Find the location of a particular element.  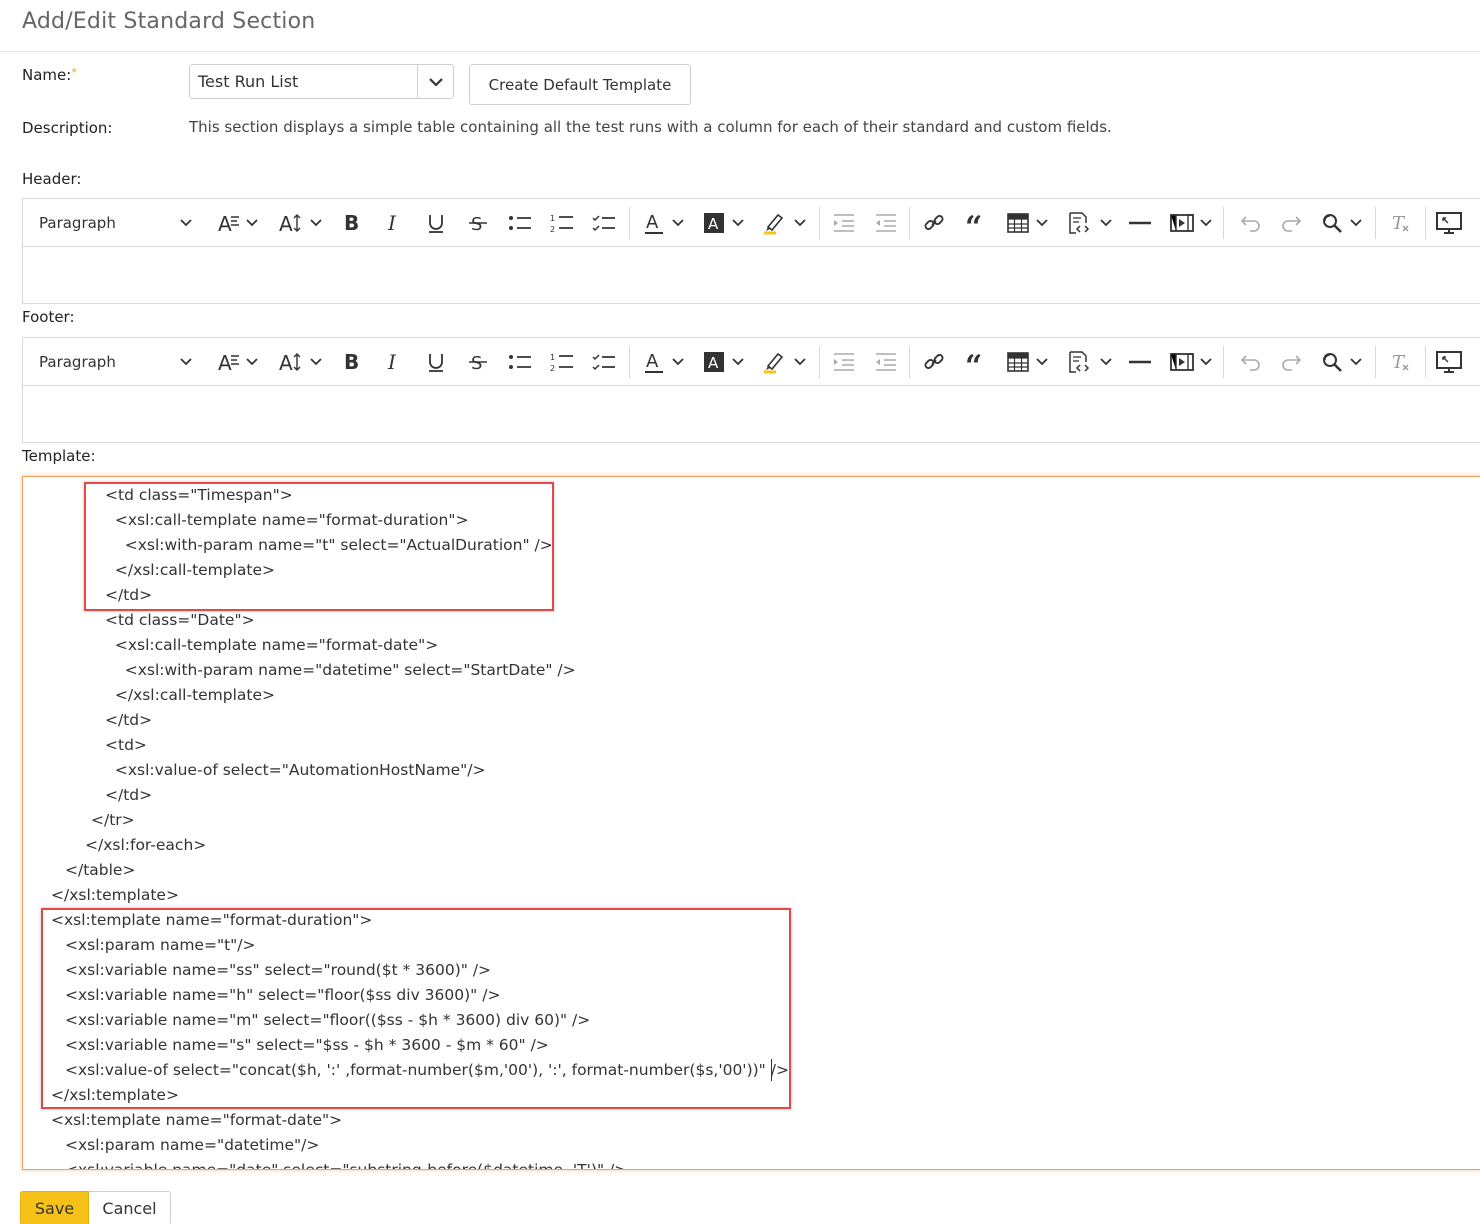

code-line: </table> is located at coordinates (100, 870).